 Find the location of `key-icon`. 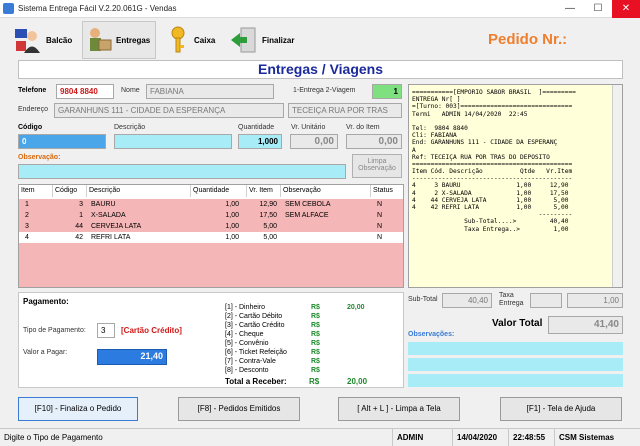

key-icon is located at coordinates (178, 39).